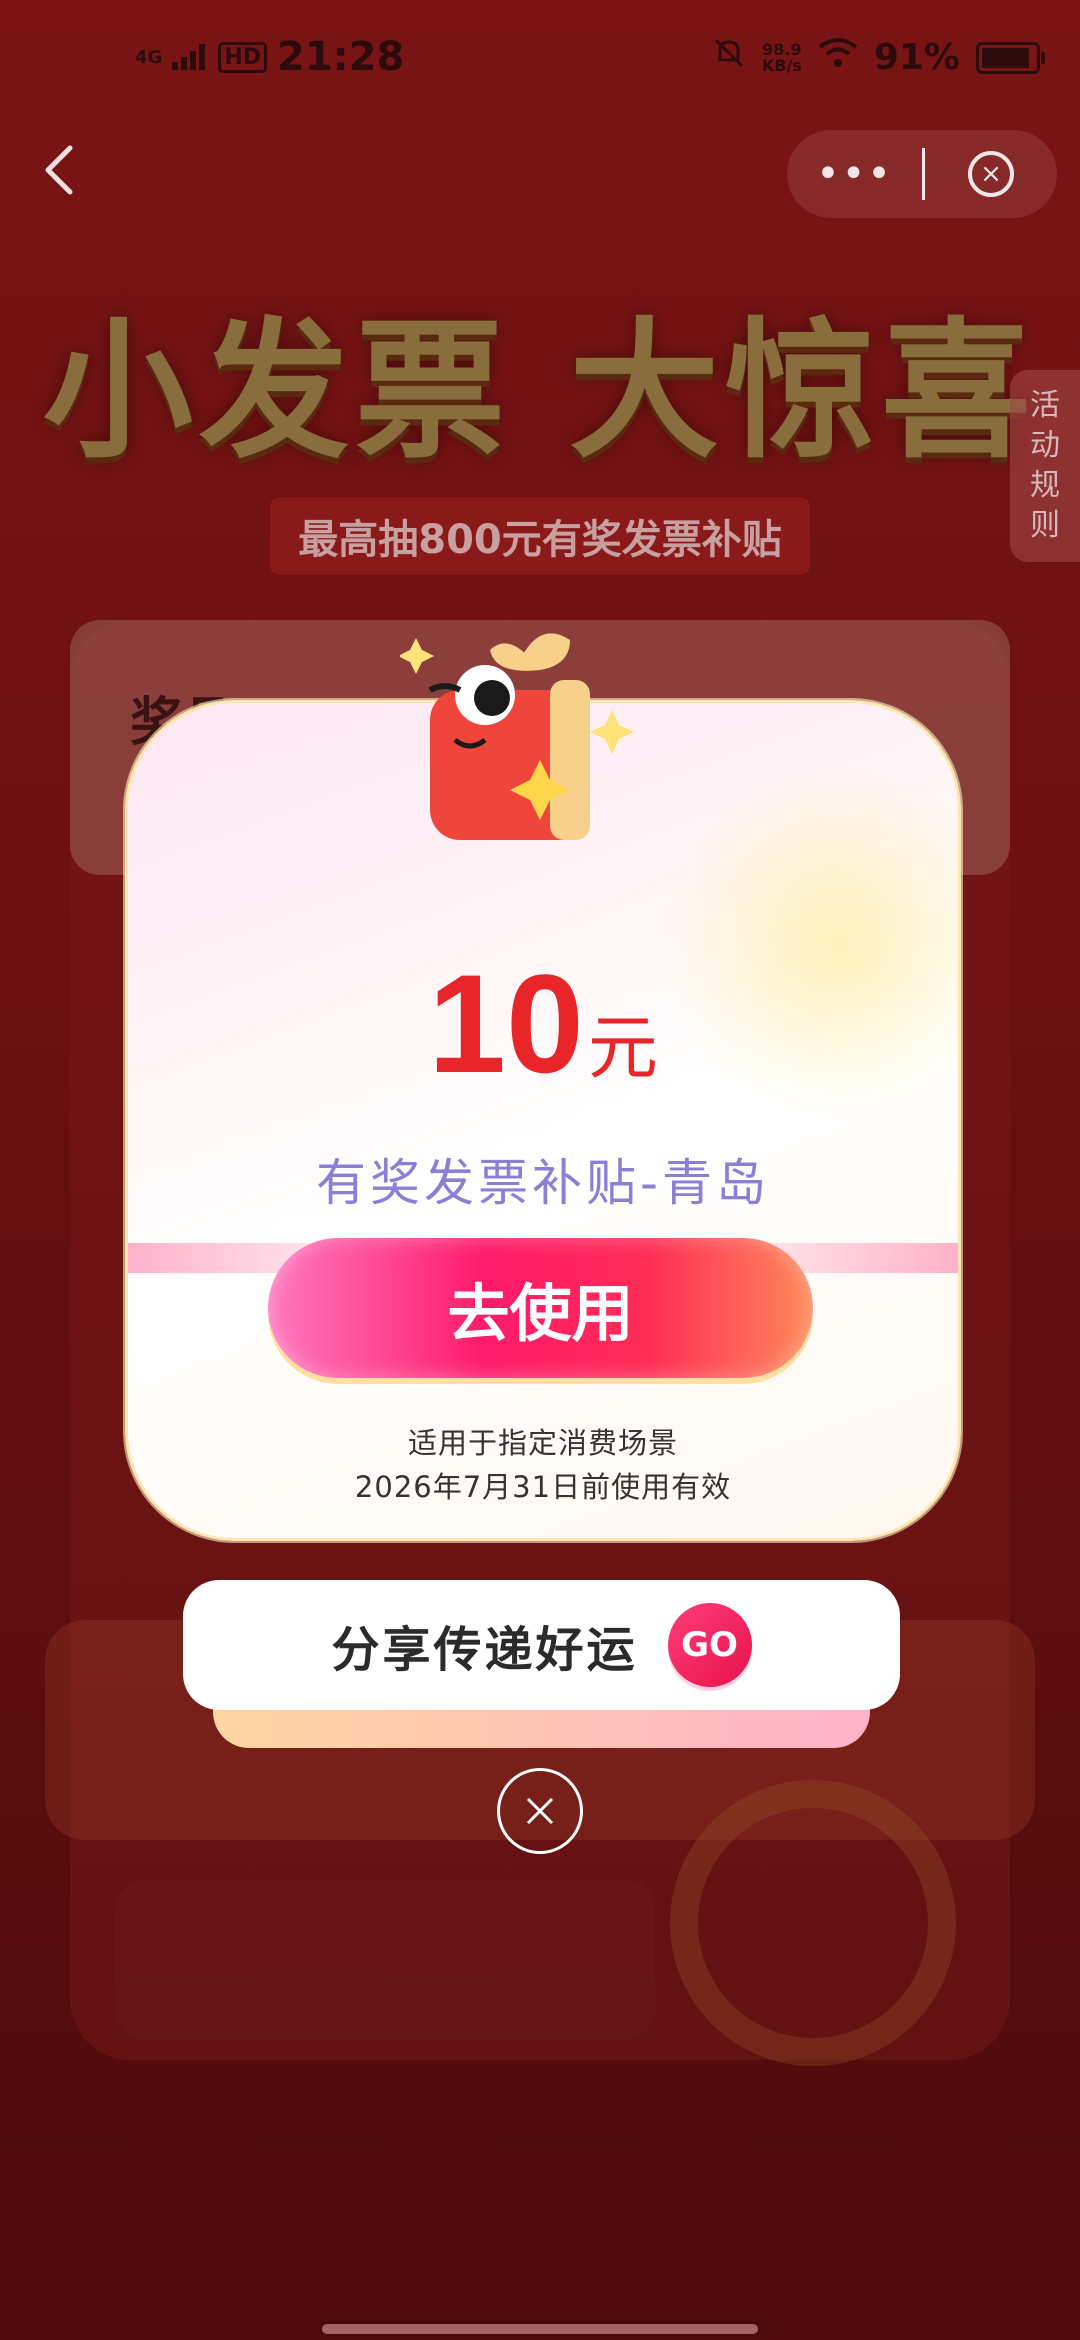  I want to click on battery-percent: 91%, so click(916, 57).